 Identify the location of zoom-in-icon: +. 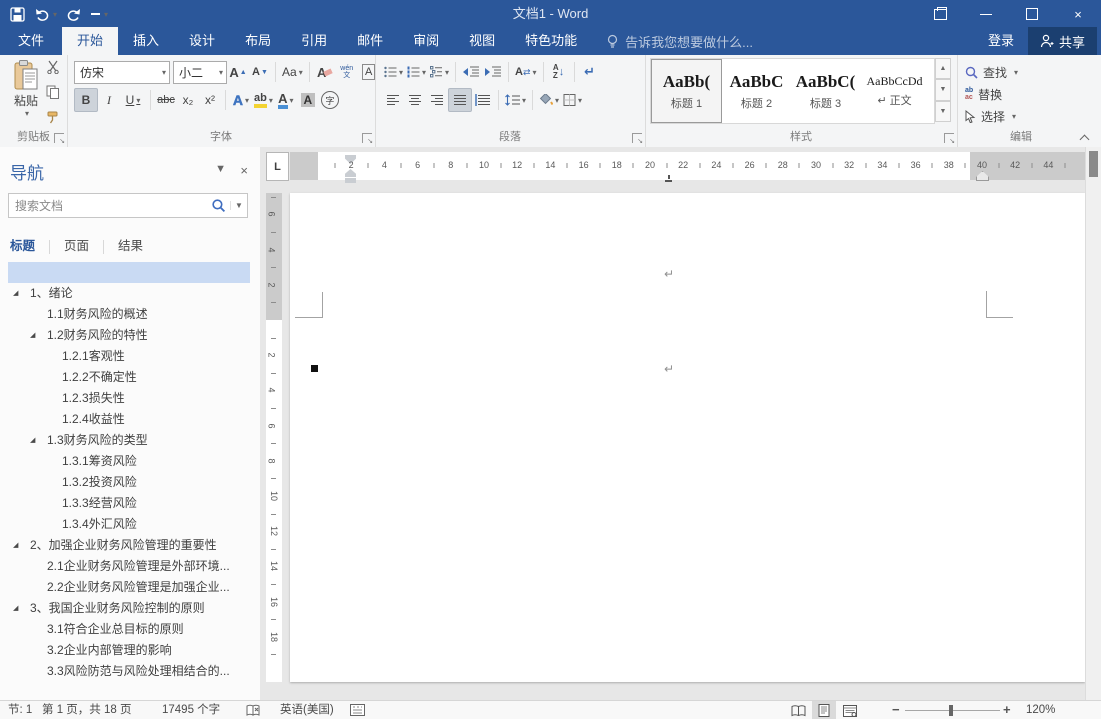
(1007, 710).